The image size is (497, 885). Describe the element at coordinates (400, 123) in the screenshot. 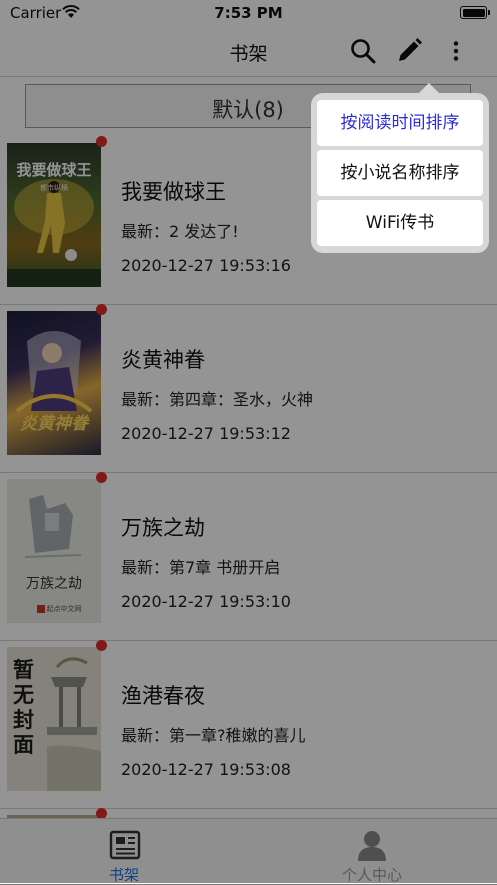

I see `menu-item-sort-by-read-time: 按阅读时间排序` at that location.